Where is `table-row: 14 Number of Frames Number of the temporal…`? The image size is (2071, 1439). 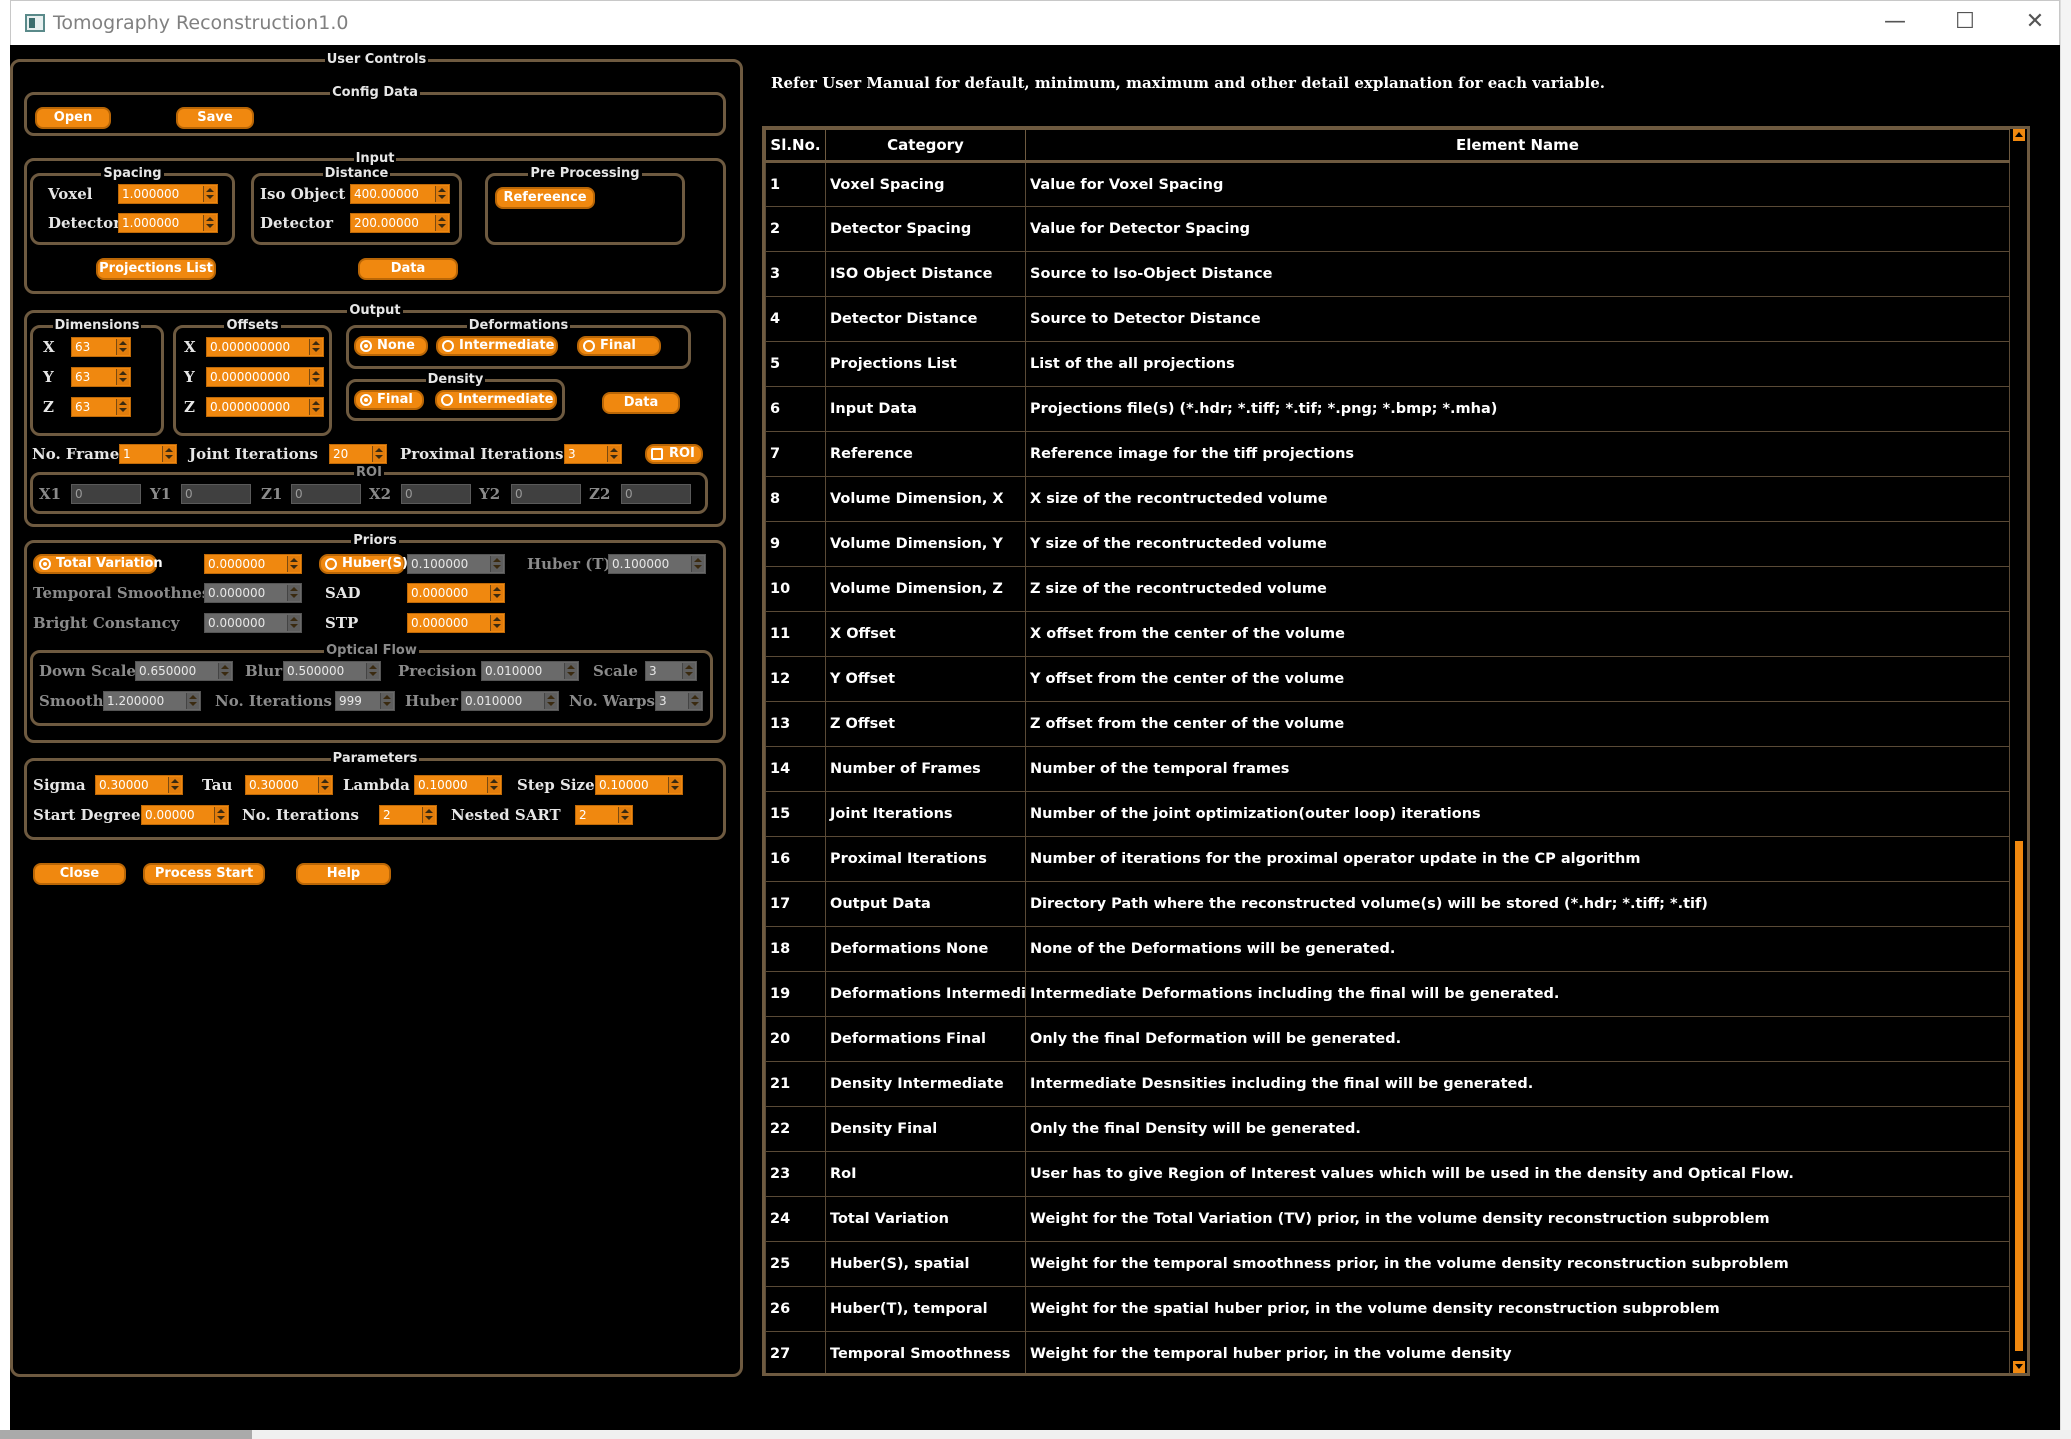 table-row: 14 Number of Frames Number of the temporal… is located at coordinates (1387, 769).